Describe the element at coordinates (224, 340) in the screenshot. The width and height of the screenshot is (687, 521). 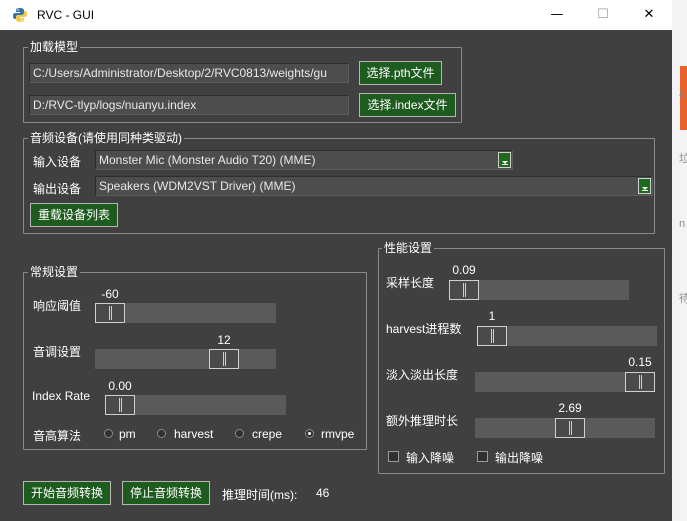
I see `pitch-value: 12` at that location.